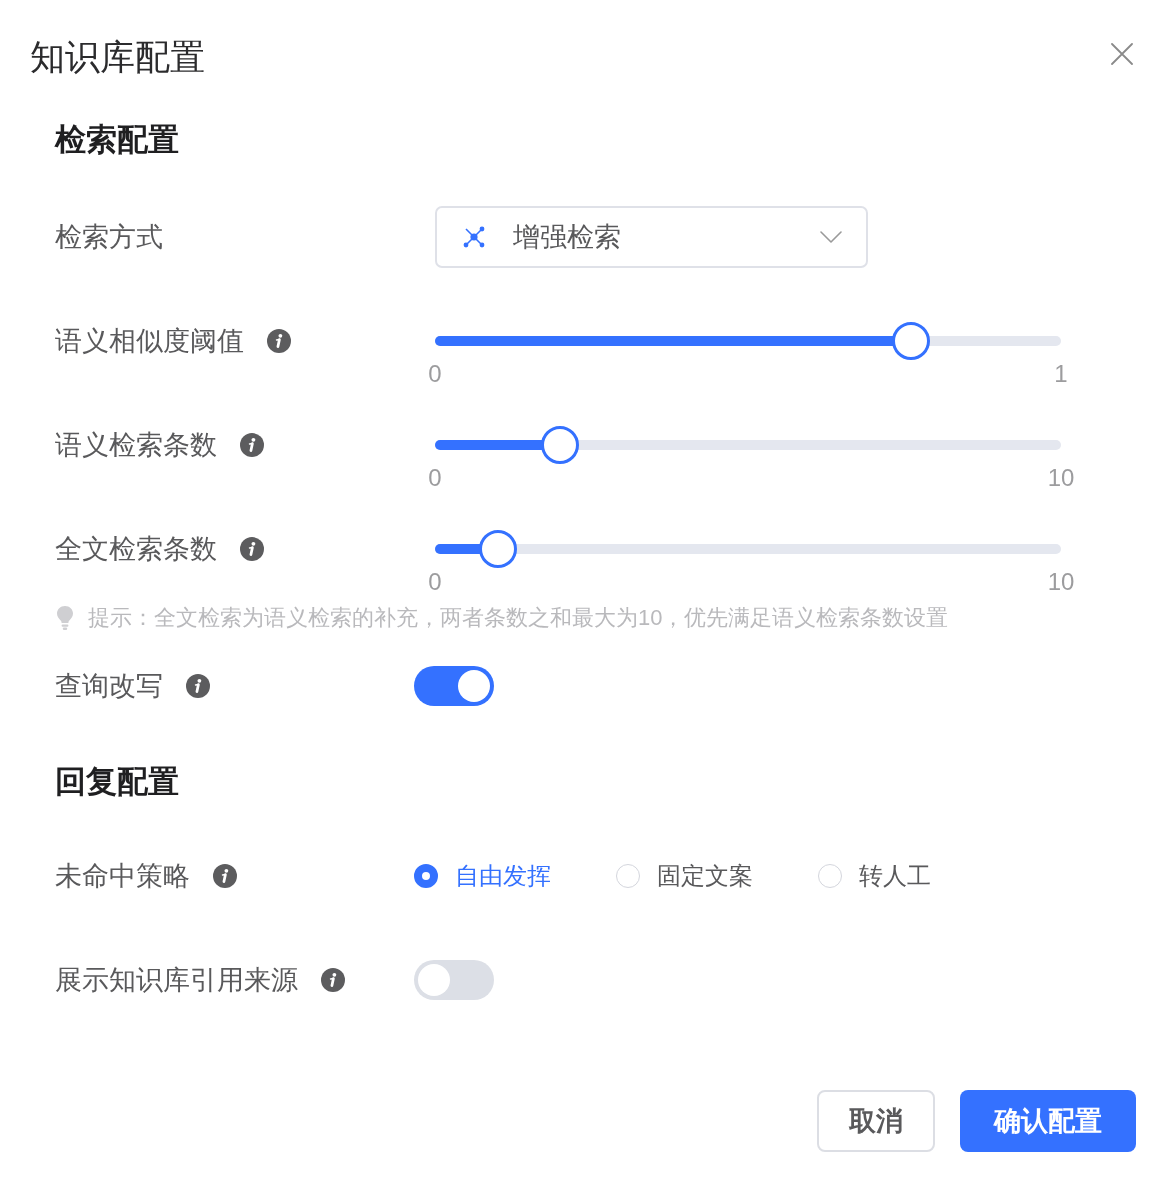 The height and width of the screenshot is (1180, 1168). Describe the element at coordinates (136, 445) in the screenshot. I see `field-label: 语义检索条数` at that location.